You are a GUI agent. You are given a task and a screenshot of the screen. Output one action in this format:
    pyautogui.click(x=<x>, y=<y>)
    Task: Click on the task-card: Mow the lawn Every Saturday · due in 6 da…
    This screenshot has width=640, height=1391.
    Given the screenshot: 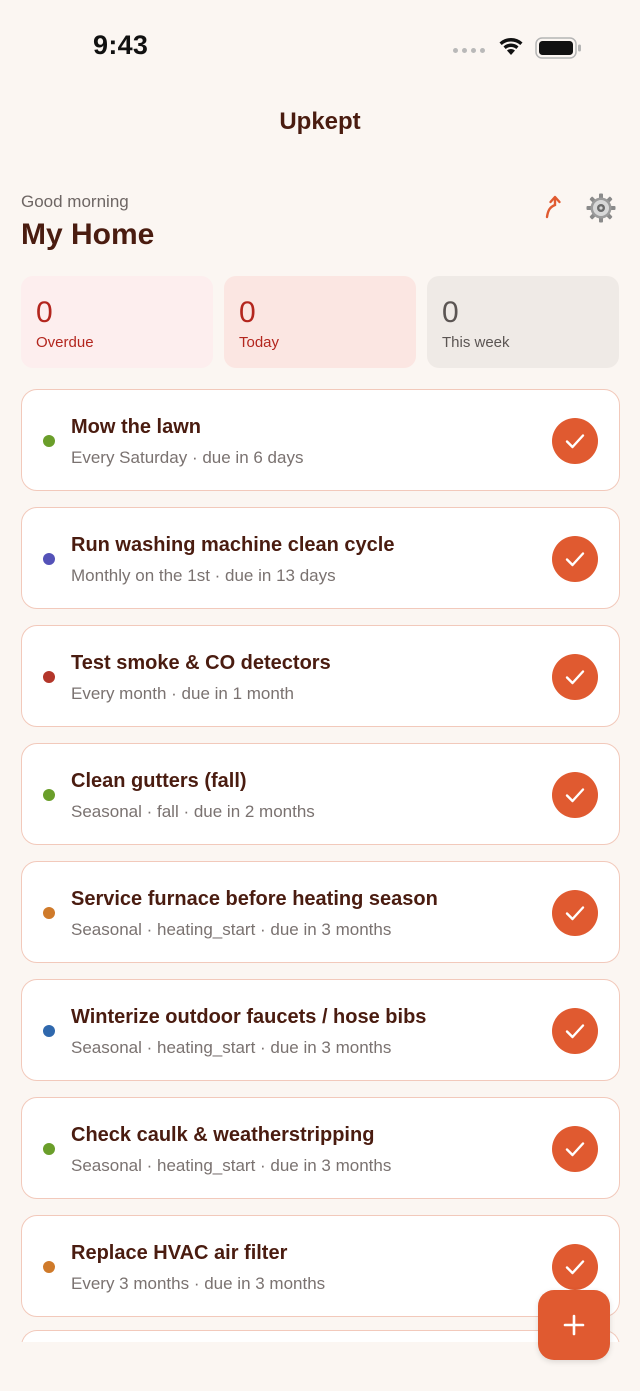 What is the action you would take?
    pyautogui.click(x=320, y=440)
    